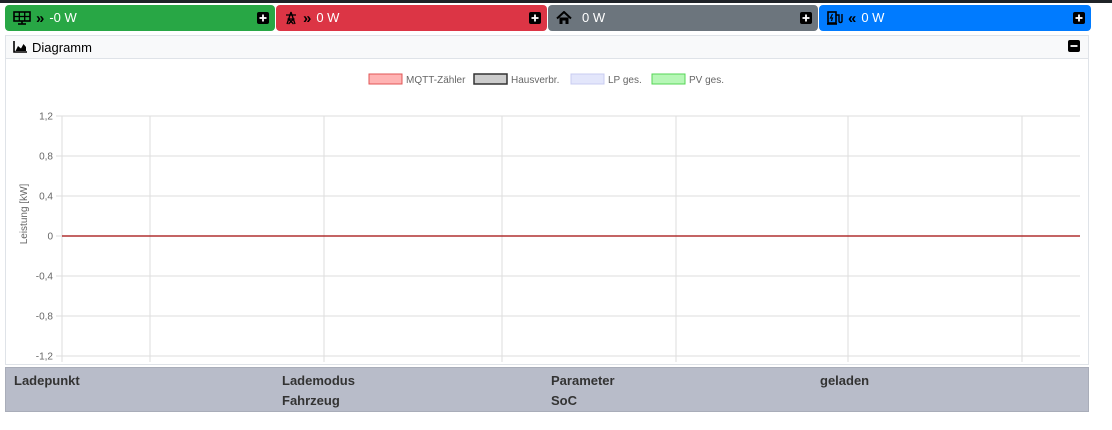 This screenshot has width=1112, height=430. Describe the element at coordinates (47, 380) in the screenshot. I see `col-ladepunkt: Ladepunkt` at that location.